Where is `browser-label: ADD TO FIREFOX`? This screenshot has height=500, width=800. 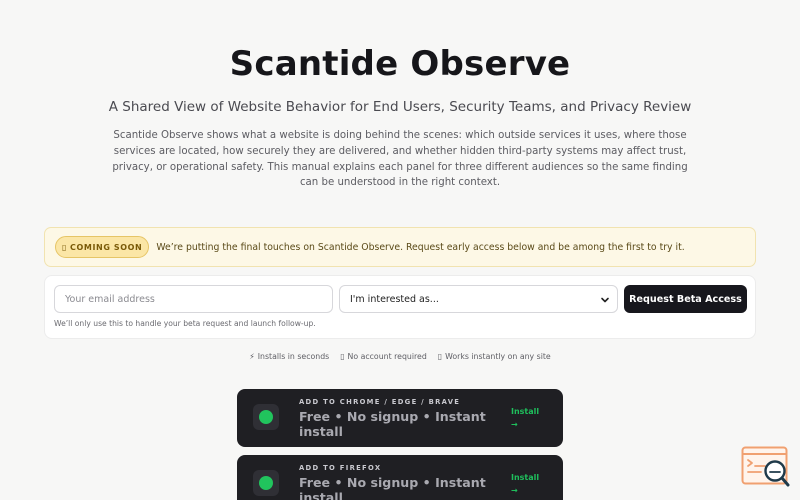 browser-label: ADD TO FIREFOX is located at coordinates (340, 468).